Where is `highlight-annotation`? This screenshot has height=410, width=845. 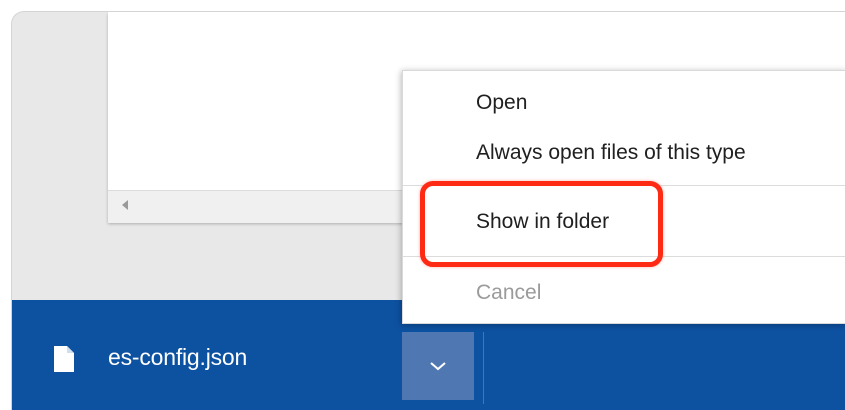 highlight-annotation is located at coordinates (541, 224).